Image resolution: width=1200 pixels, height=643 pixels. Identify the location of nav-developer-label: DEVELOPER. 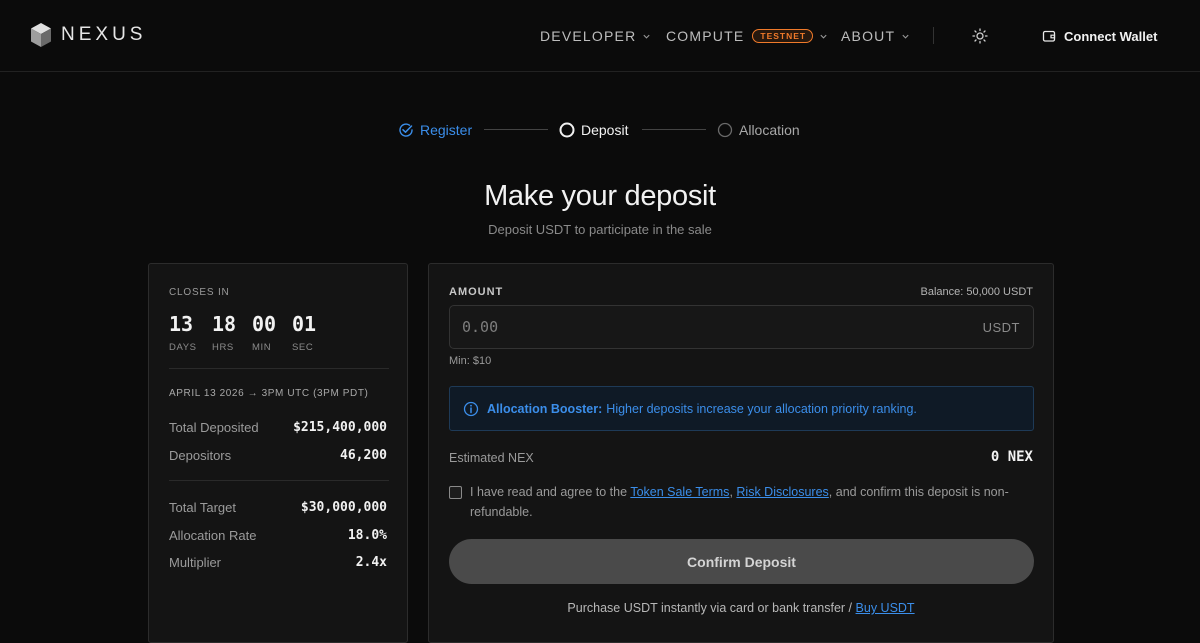
(588, 36).